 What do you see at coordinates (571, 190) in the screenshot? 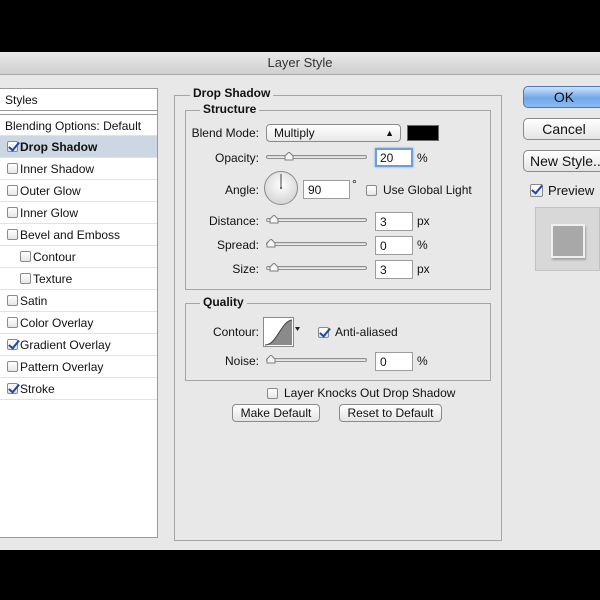
I see `preview-label: Preview` at bounding box center [571, 190].